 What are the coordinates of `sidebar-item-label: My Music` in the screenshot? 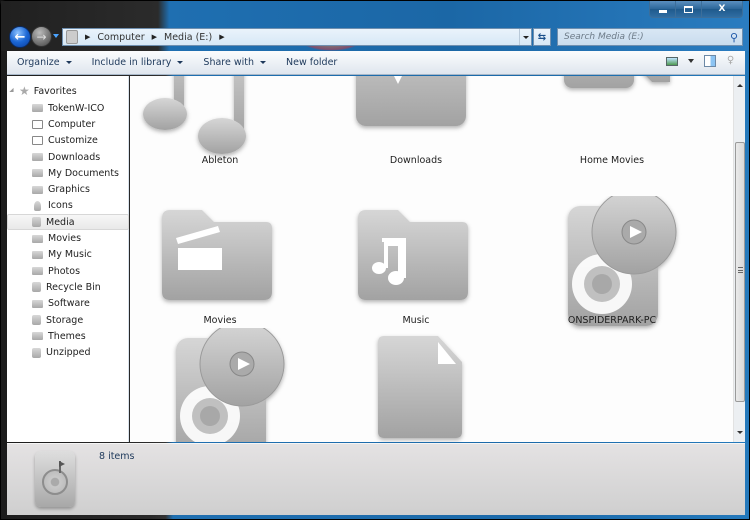 It's located at (70, 255).